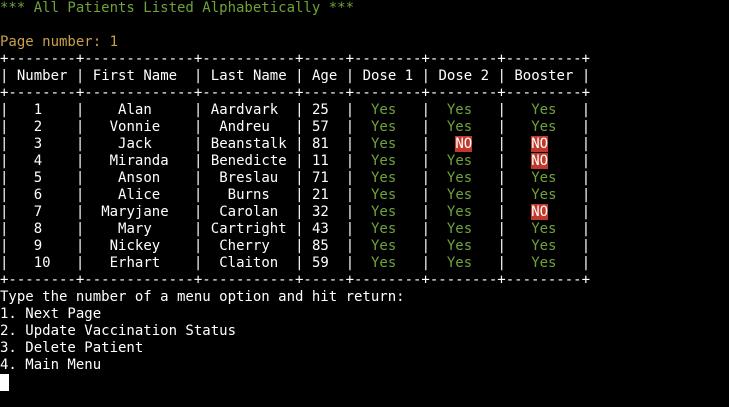 The height and width of the screenshot is (407, 729). Describe the element at coordinates (248, 144) in the screenshot. I see `last-name-cell: Beanstalk` at that location.